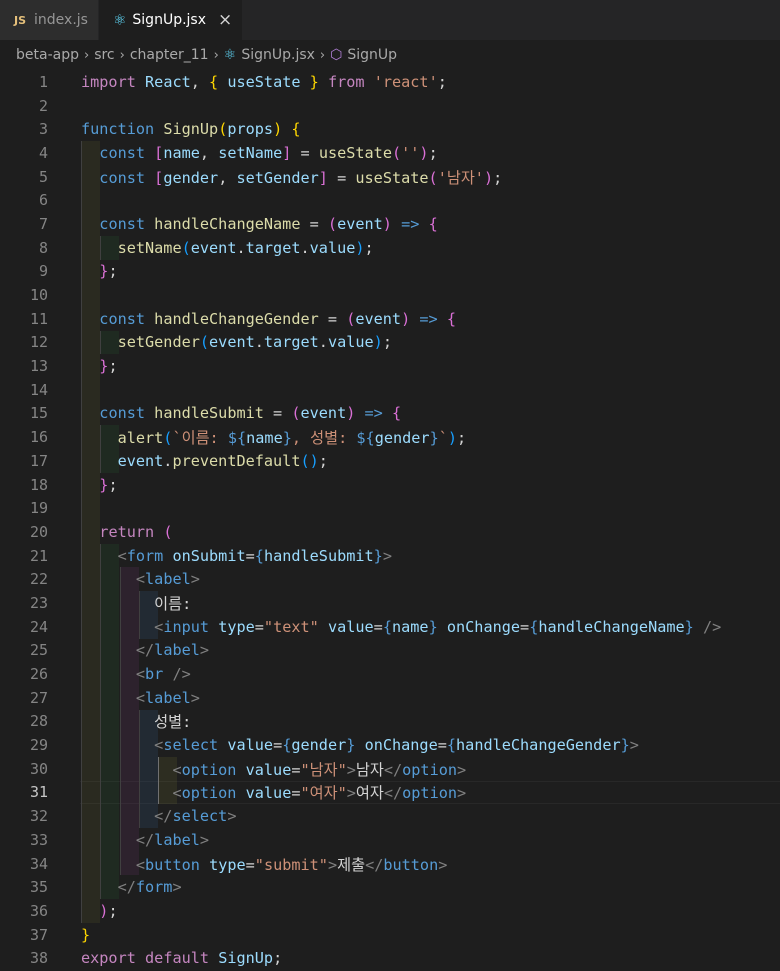 The image size is (780, 971). What do you see at coordinates (390, 911) in the screenshot?
I see `code-line: 36 );` at bounding box center [390, 911].